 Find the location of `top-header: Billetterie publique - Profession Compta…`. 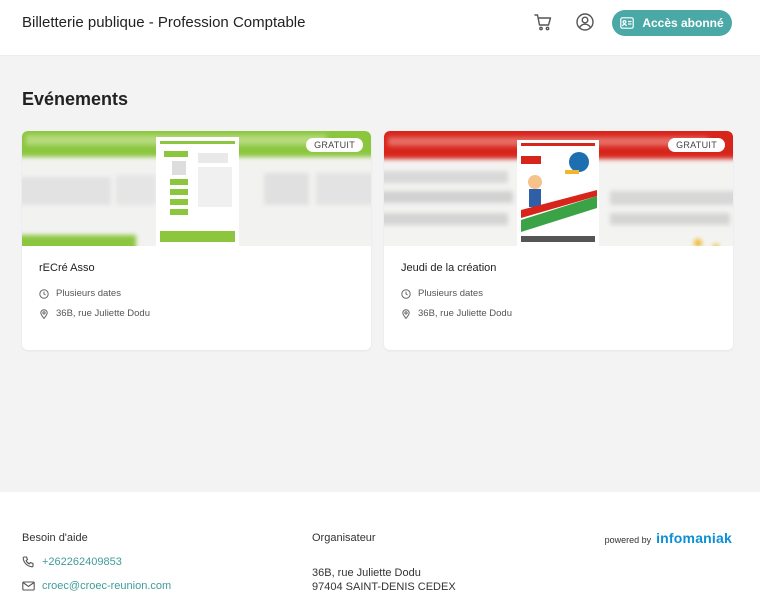

top-header: Billetterie publique - Profession Compta… is located at coordinates (380, 28).